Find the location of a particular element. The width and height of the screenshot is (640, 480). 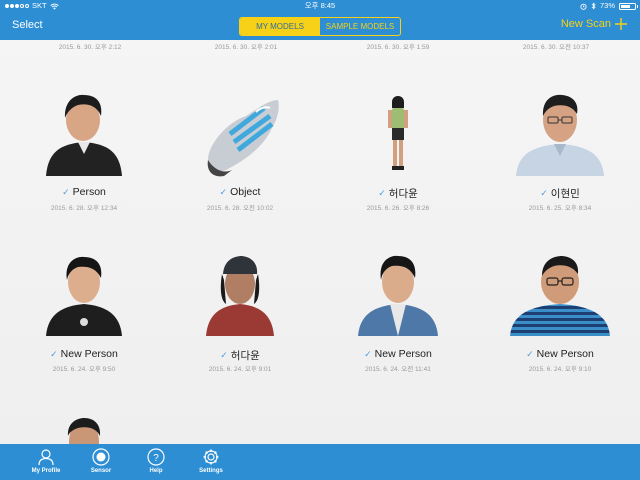

tab-my-profile: My Profile is located at coordinates (46, 461).